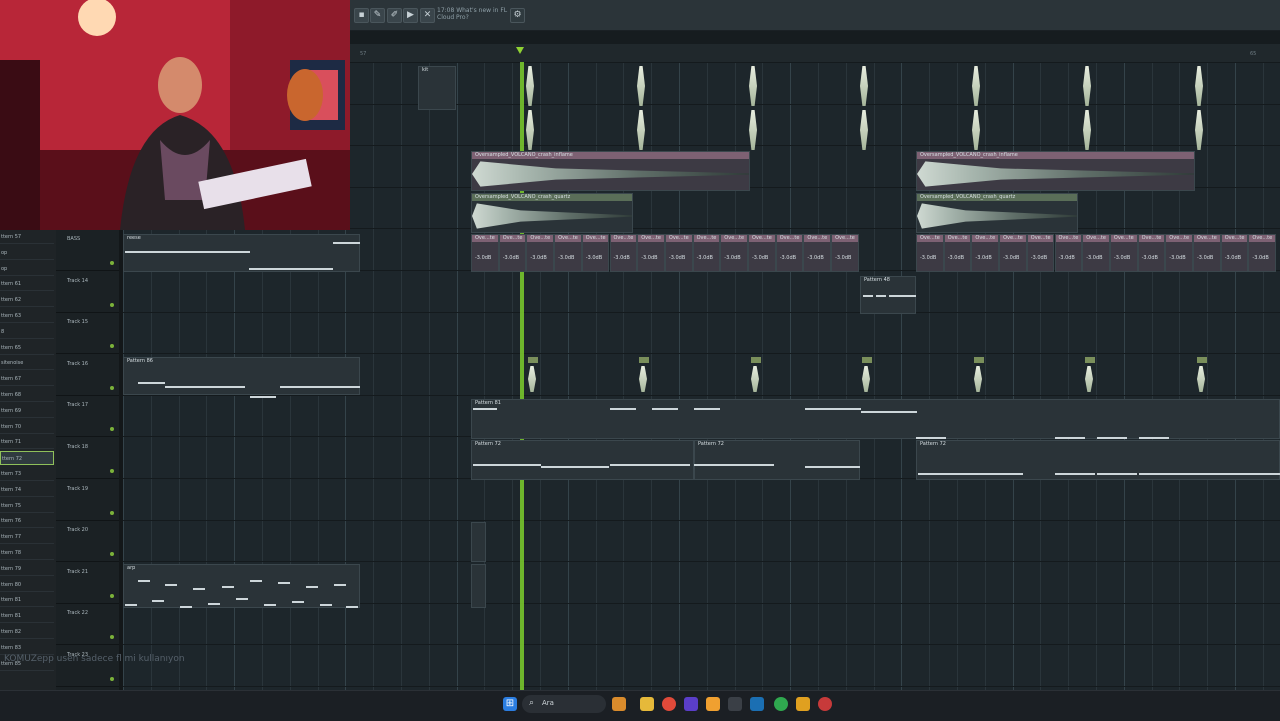  Describe the element at coordinates (27, 300) in the screenshot. I see `channel-item: ttern 62` at that location.